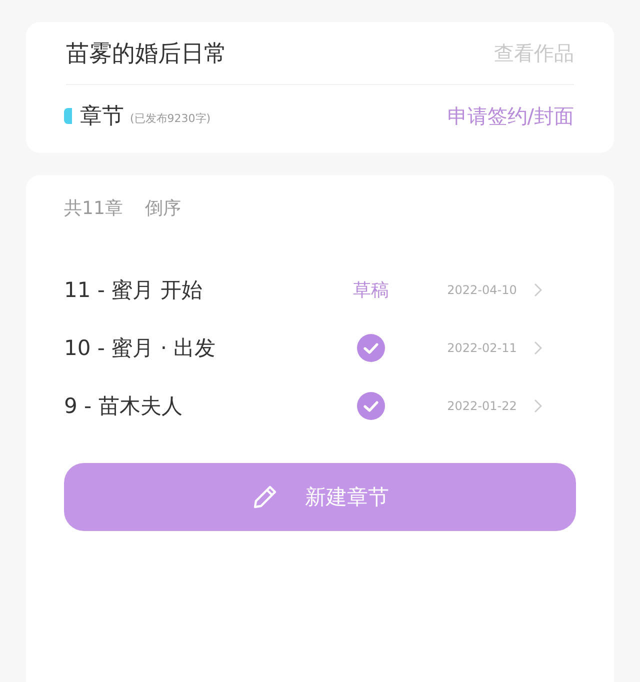  I want to click on chapter-title: 10 - 蜜月 · 出发, so click(198, 348).